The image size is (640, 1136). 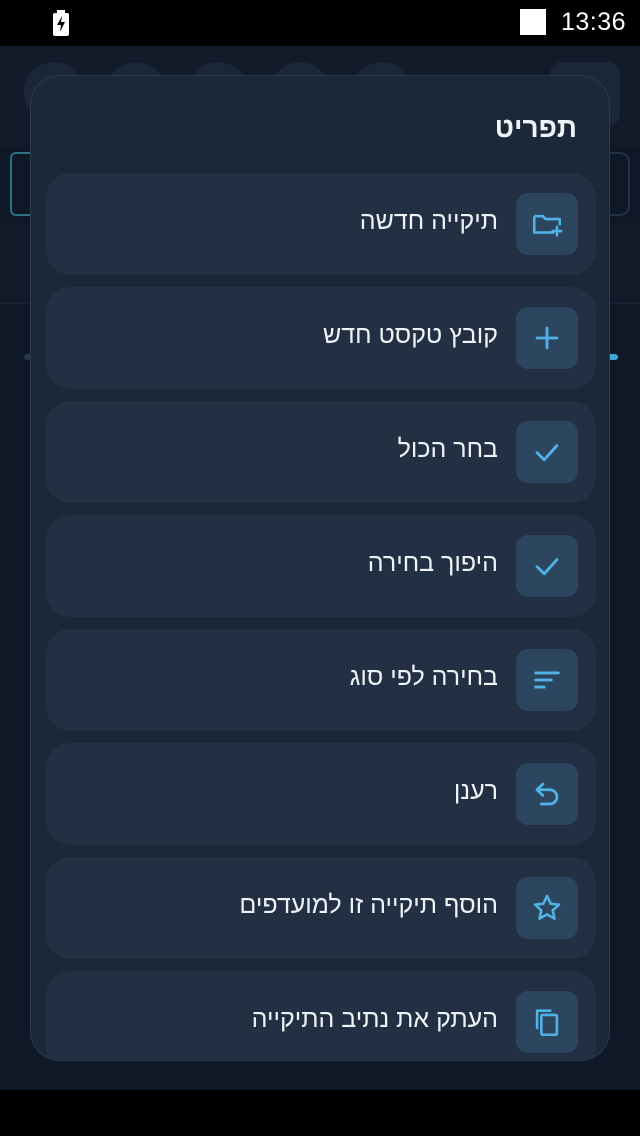 What do you see at coordinates (320, 1113) in the screenshot?
I see `navigation-area` at bounding box center [320, 1113].